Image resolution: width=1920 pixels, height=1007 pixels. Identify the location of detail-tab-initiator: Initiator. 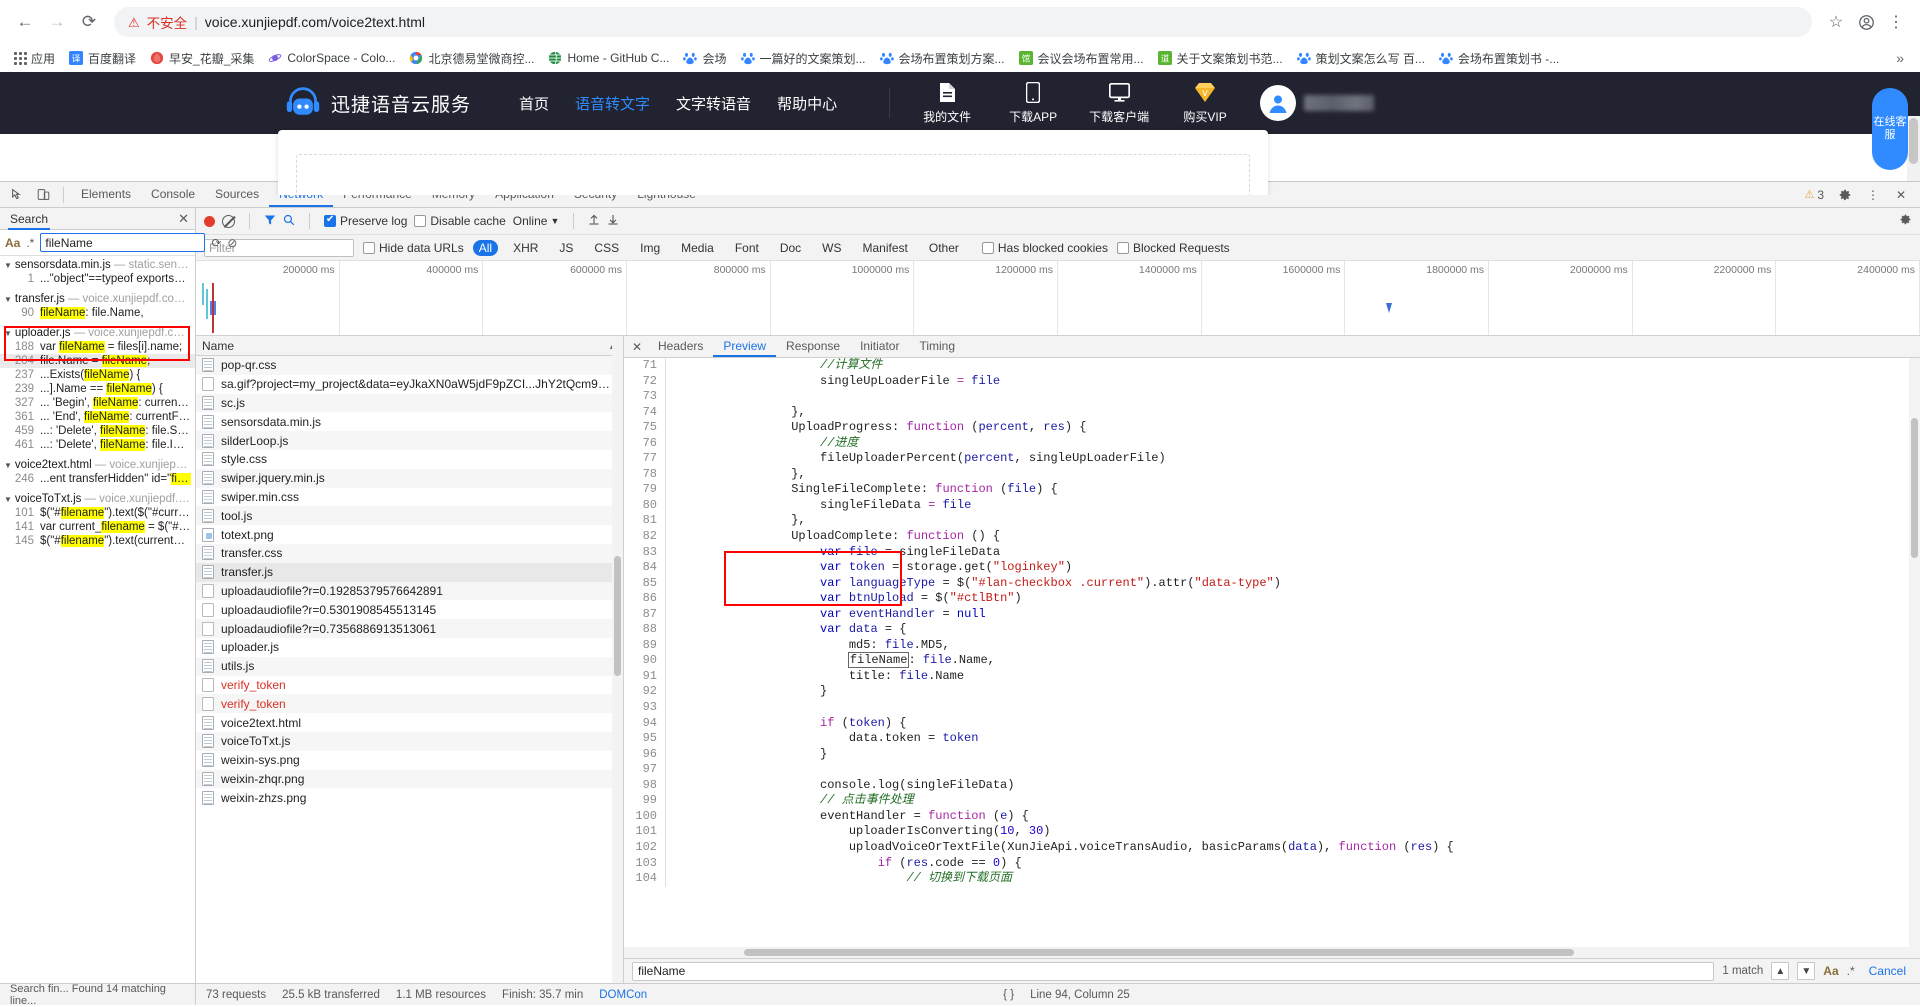
(879, 346).